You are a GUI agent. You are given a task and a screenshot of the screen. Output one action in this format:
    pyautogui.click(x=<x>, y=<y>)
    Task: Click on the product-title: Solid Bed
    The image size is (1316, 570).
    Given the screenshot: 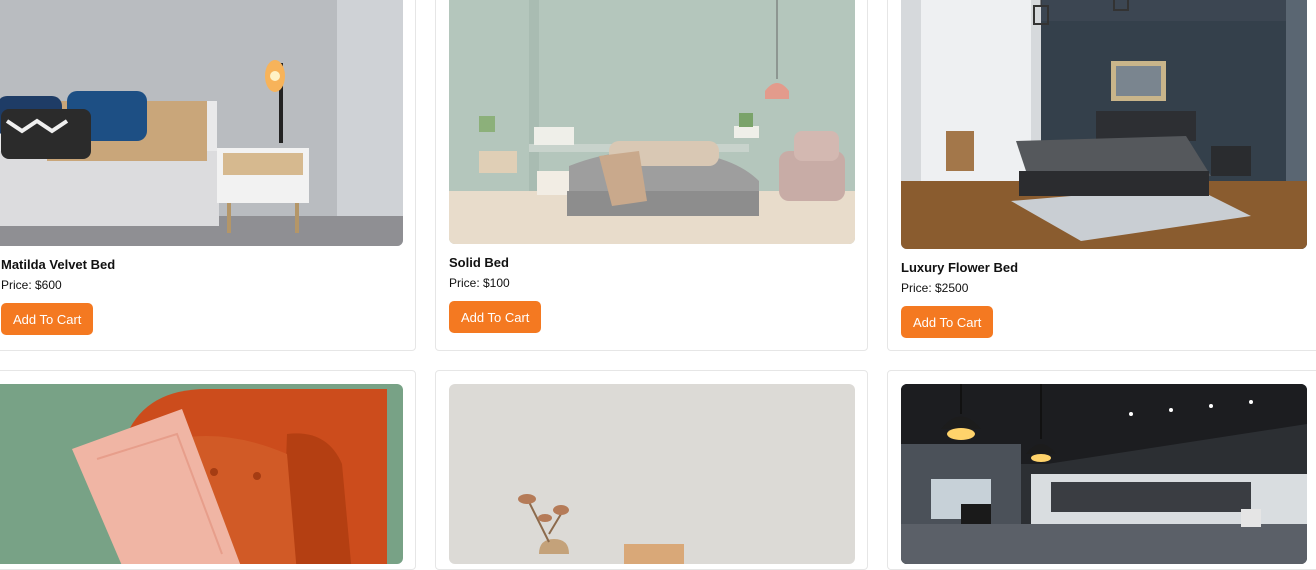 What is the action you would take?
    pyautogui.click(x=479, y=262)
    